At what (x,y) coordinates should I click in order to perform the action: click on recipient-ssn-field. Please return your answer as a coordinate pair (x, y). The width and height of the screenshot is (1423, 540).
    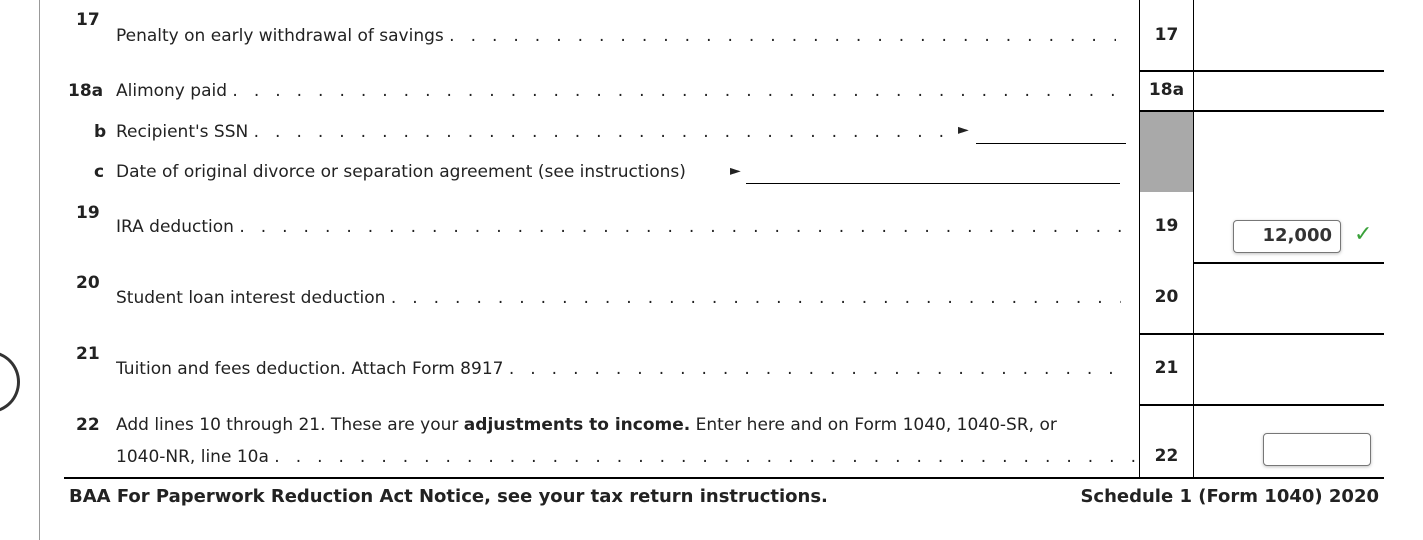
    Looking at the image, I should click on (1051, 143).